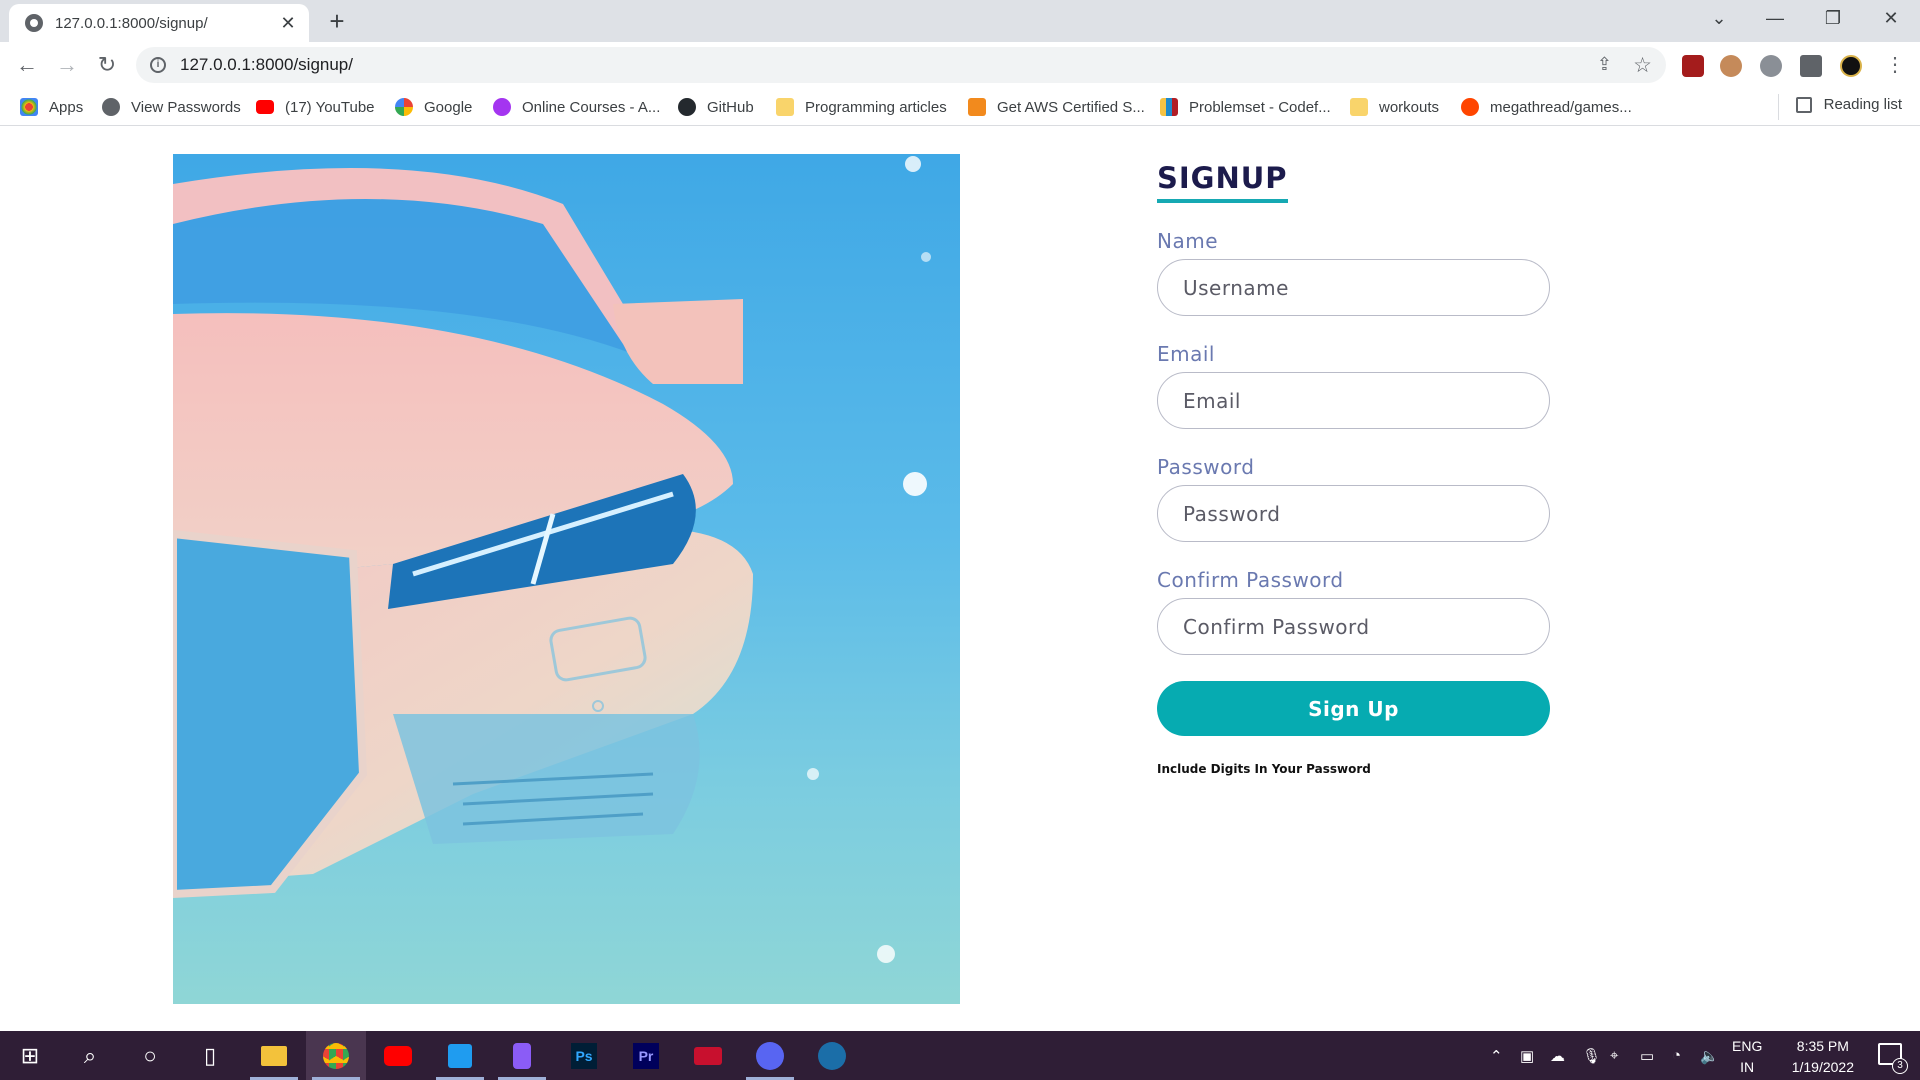 The width and height of the screenshot is (1920, 1080). I want to click on name-label: Name, so click(1188, 241).